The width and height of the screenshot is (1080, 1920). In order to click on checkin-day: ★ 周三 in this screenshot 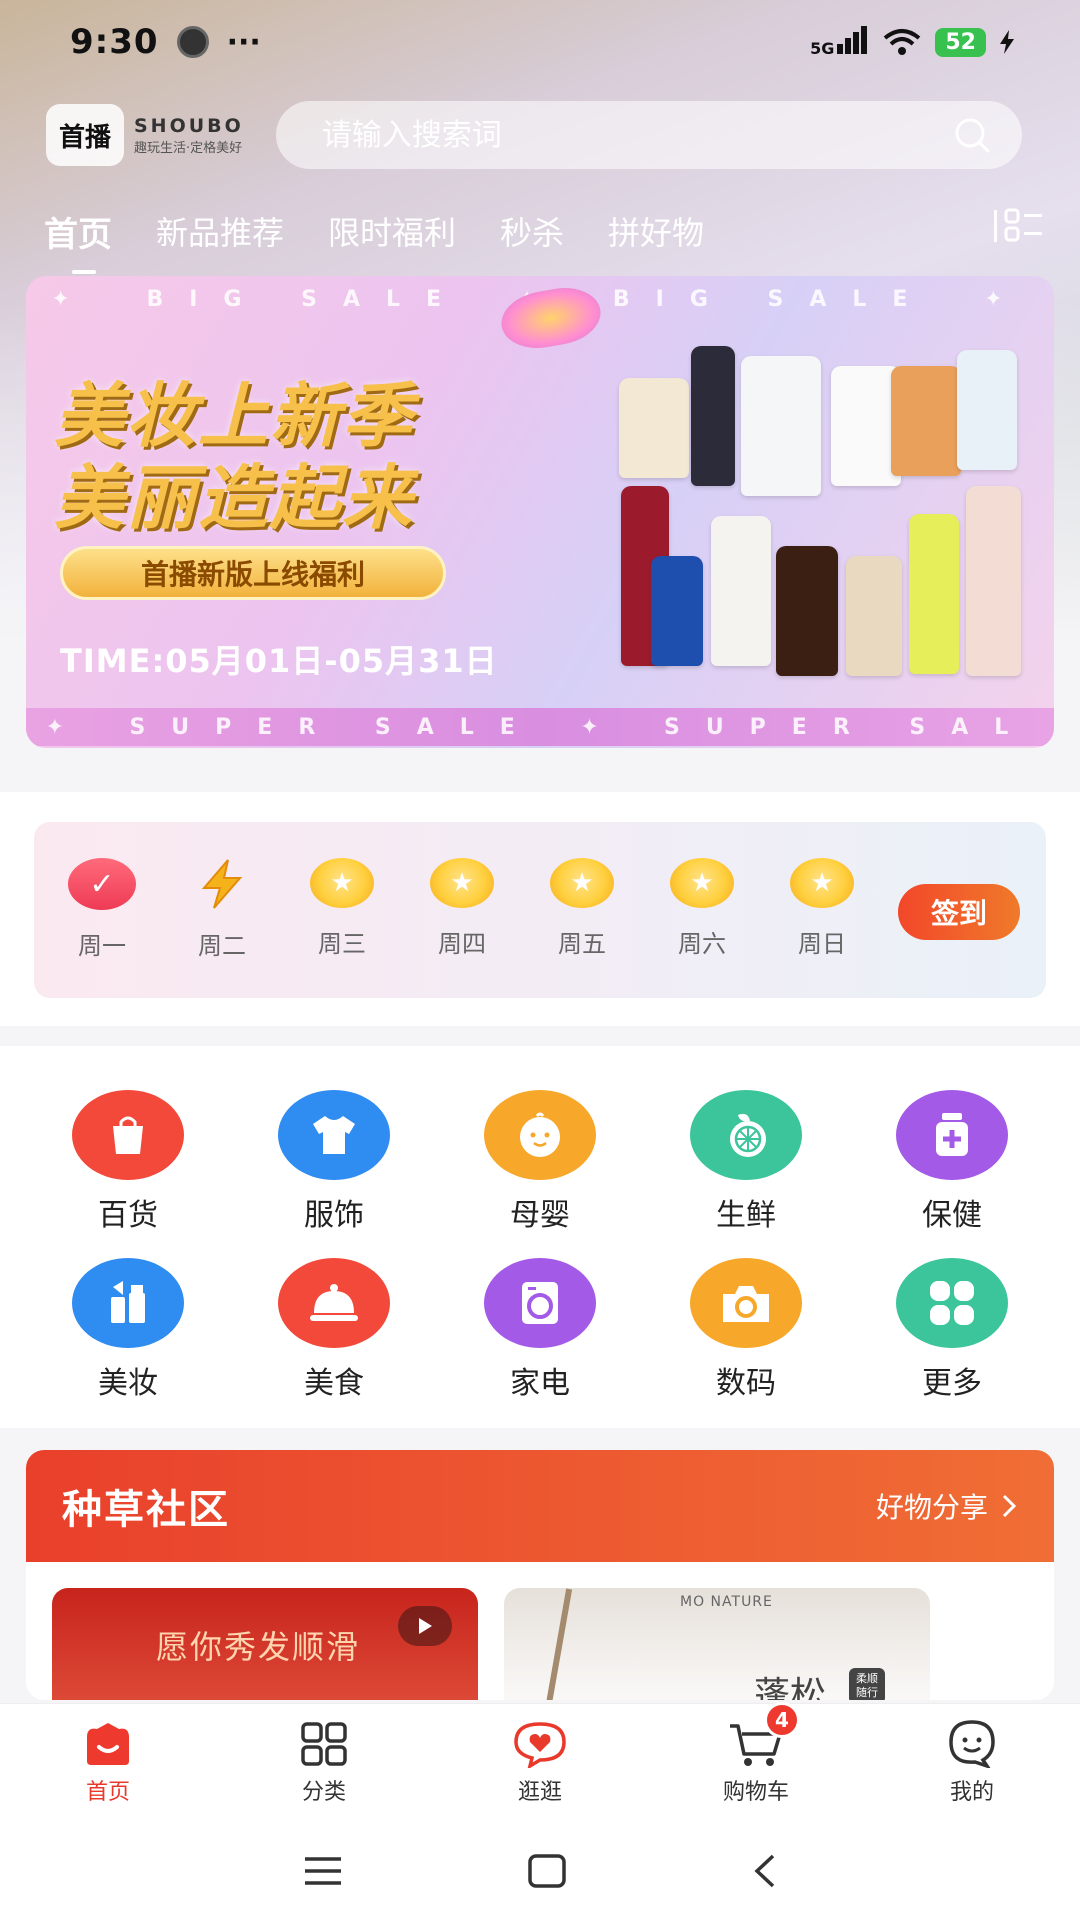, I will do `click(342, 908)`.